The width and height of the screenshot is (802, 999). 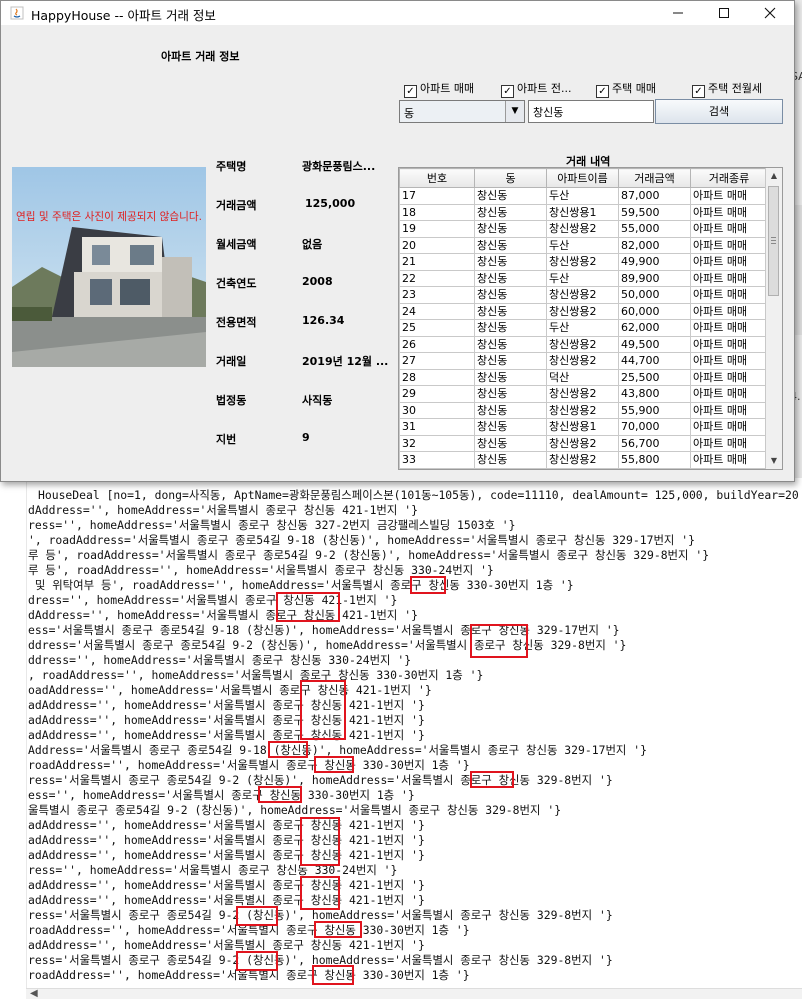 What do you see at coordinates (654, 245) in the screenshot?
I see `cell-amount: 82,000` at bounding box center [654, 245].